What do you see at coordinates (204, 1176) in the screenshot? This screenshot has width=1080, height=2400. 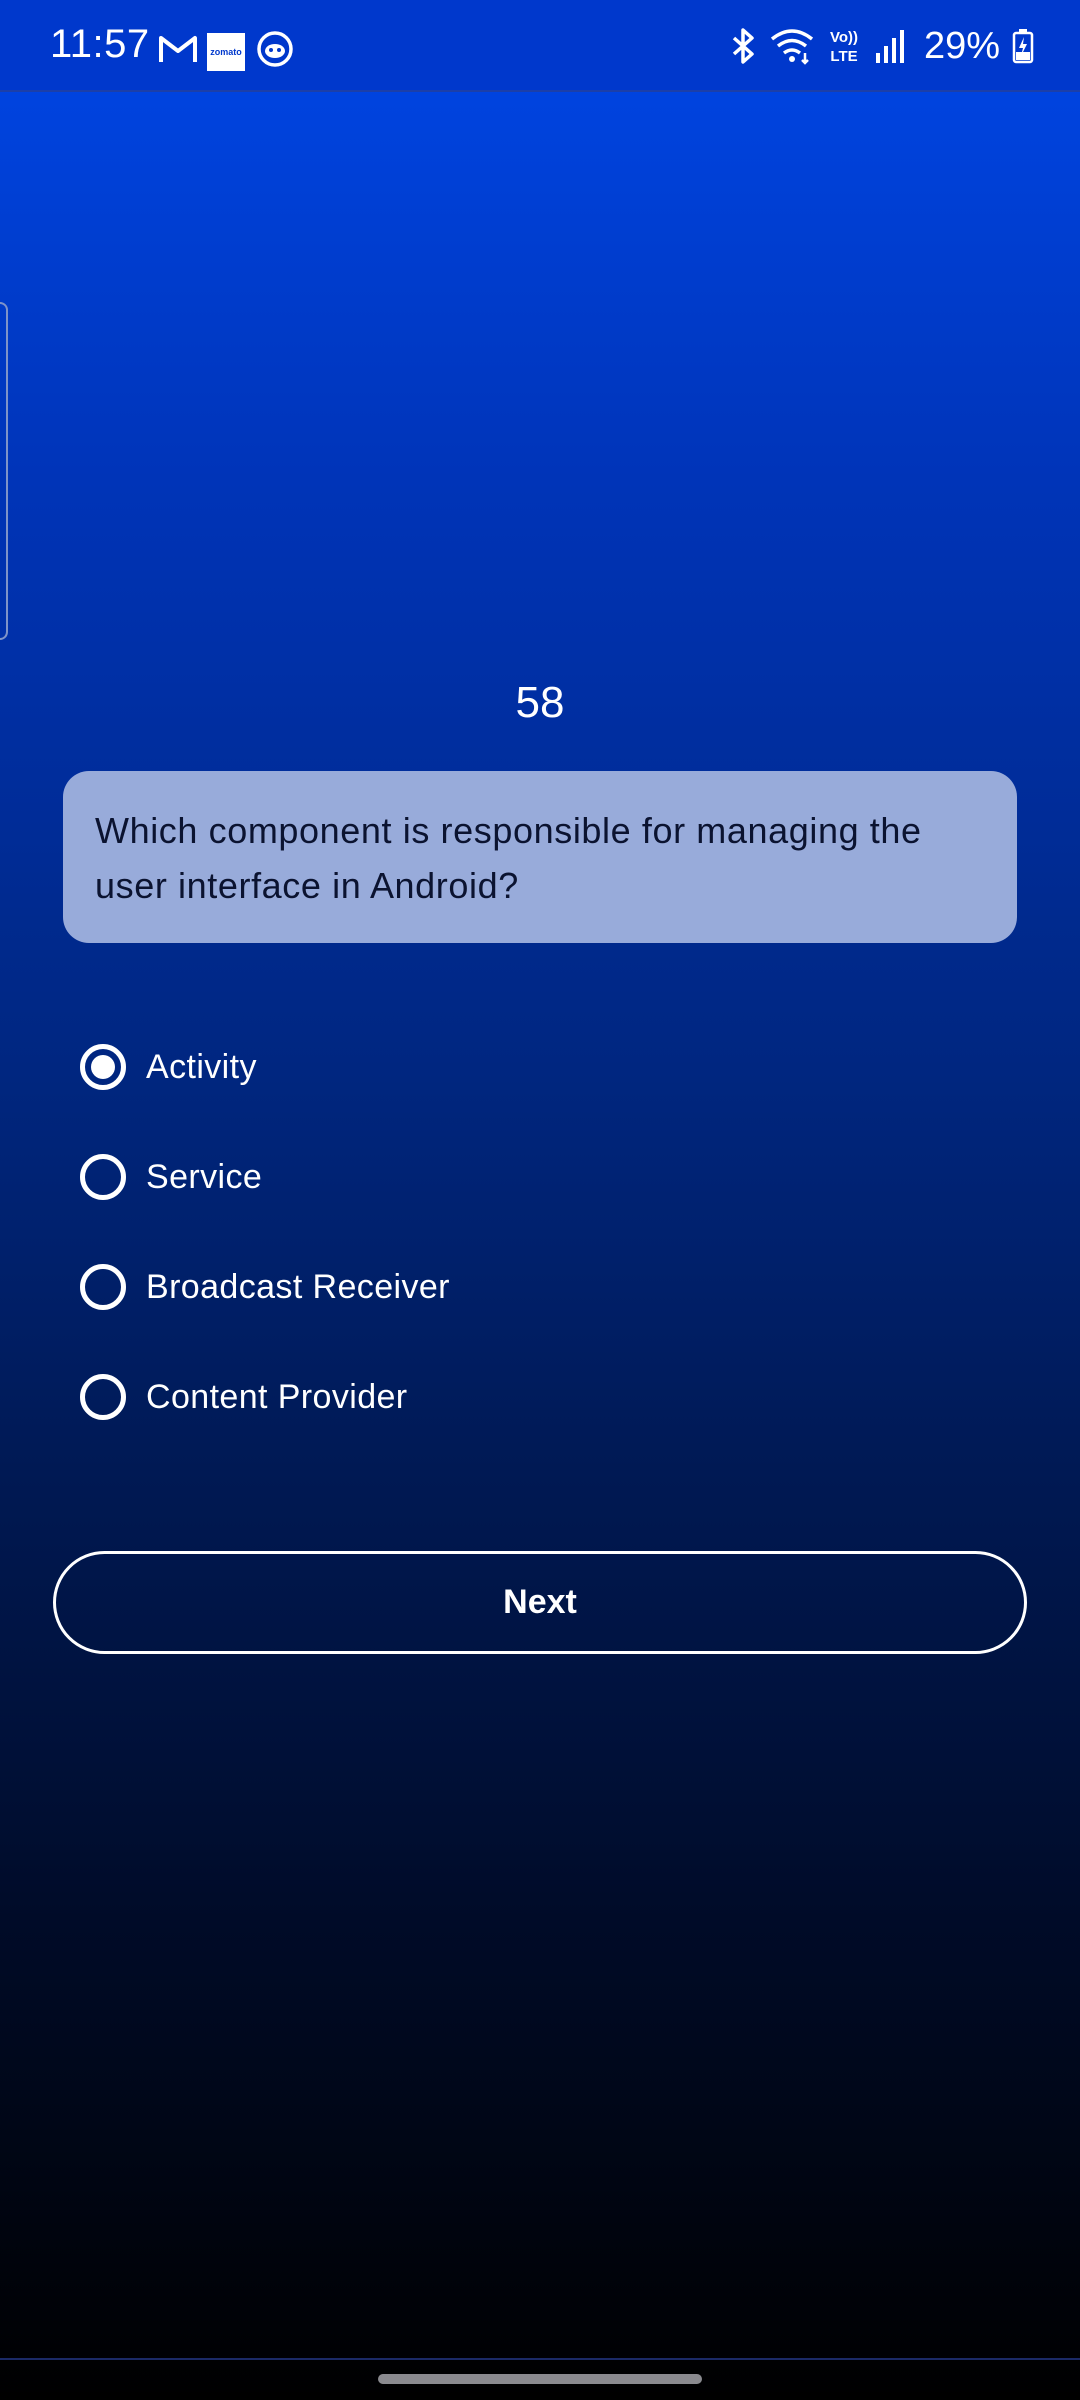 I see `option-label: Service` at bounding box center [204, 1176].